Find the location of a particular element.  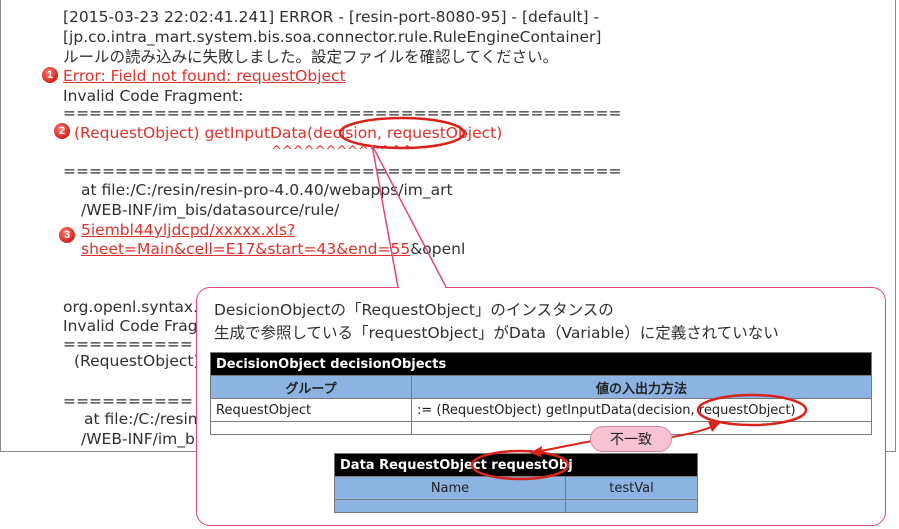

table-title: DecisionObject decisionObjects is located at coordinates (541, 364).